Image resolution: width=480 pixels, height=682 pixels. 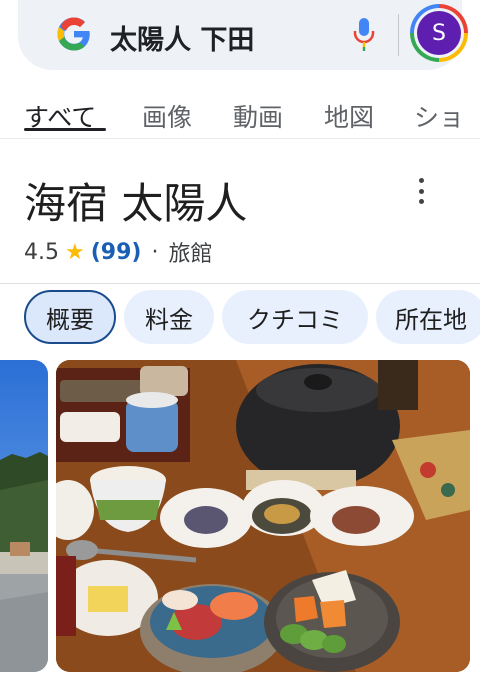 I want to click on tabs-divider, so click(x=240, y=138).